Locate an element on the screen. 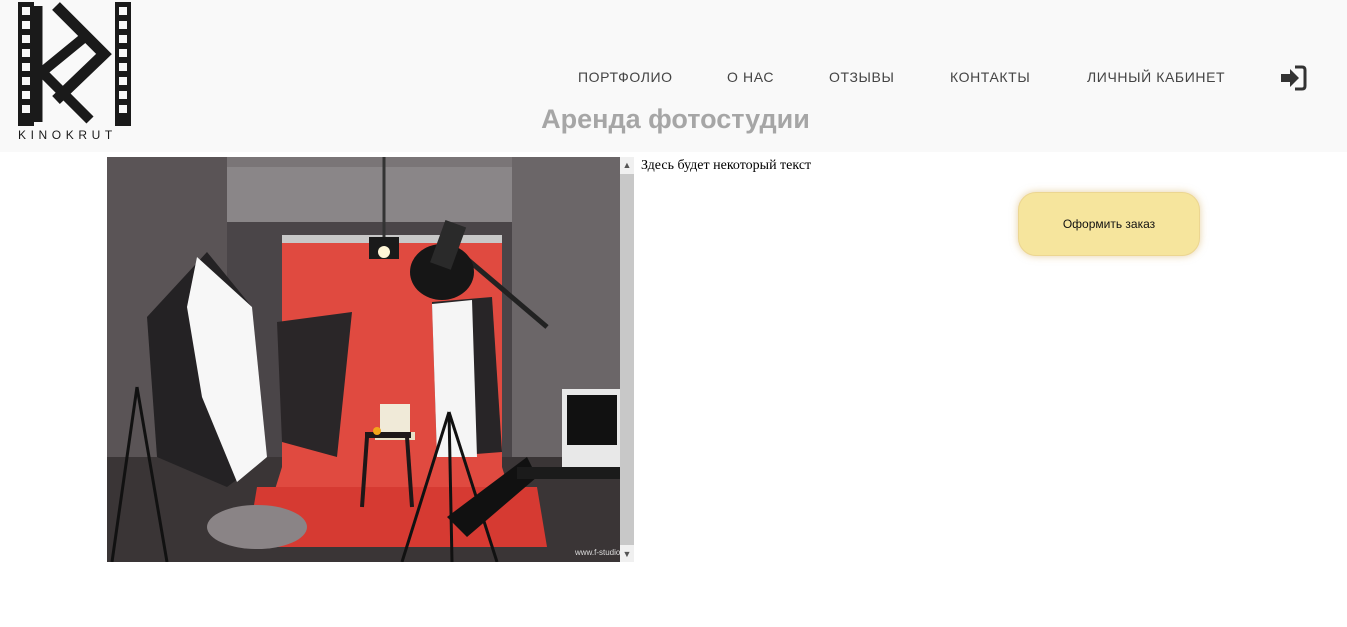  order-button: Оформить заказ is located at coordinates (1109, 224).